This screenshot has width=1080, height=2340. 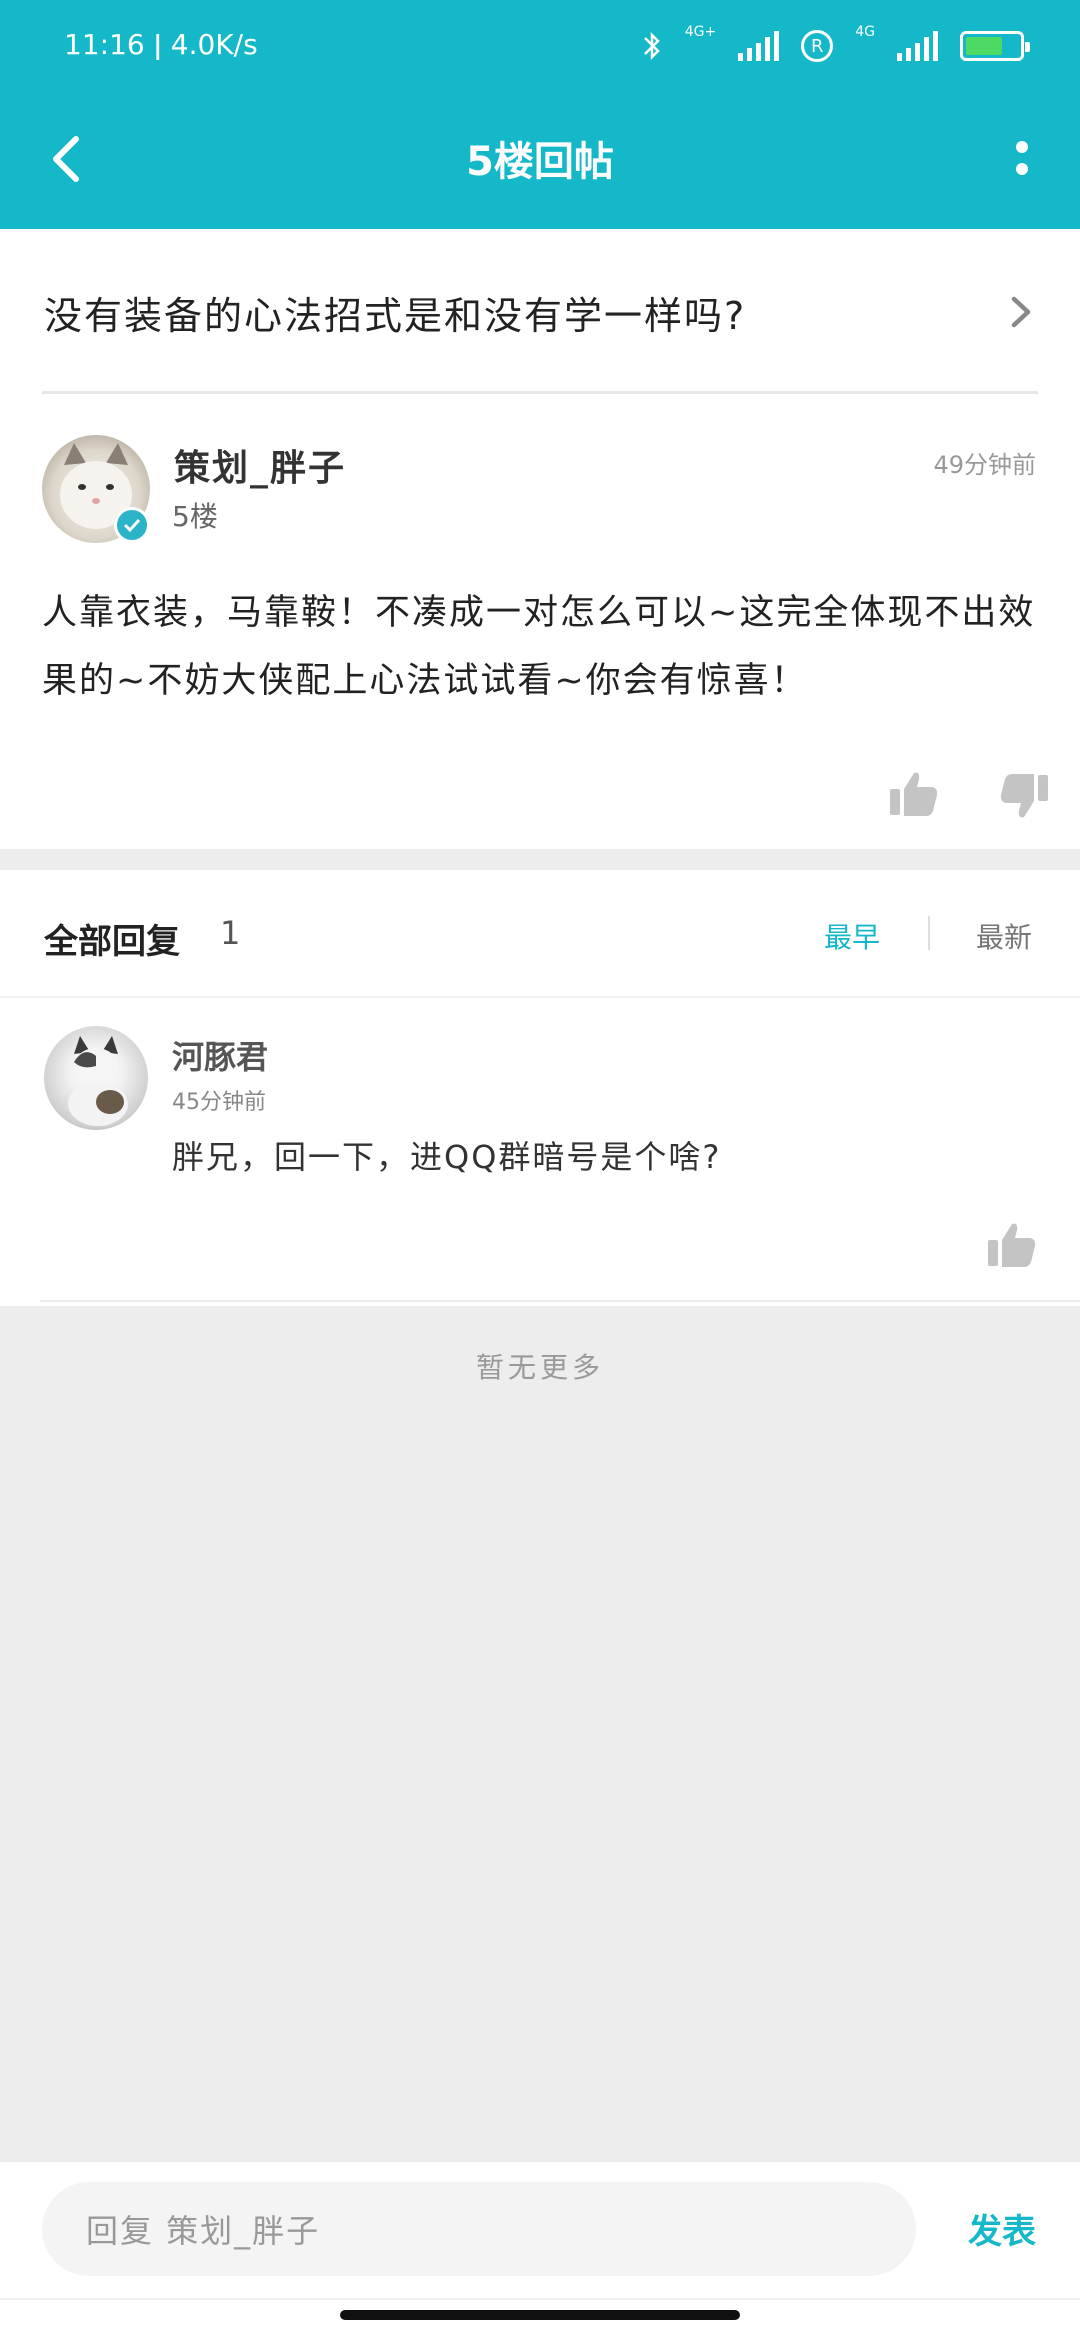 What do you see at coordinates (214, 44) in the screenshot?
I see `status-speed: 4.0K/s` at bounding box center [214, 44].